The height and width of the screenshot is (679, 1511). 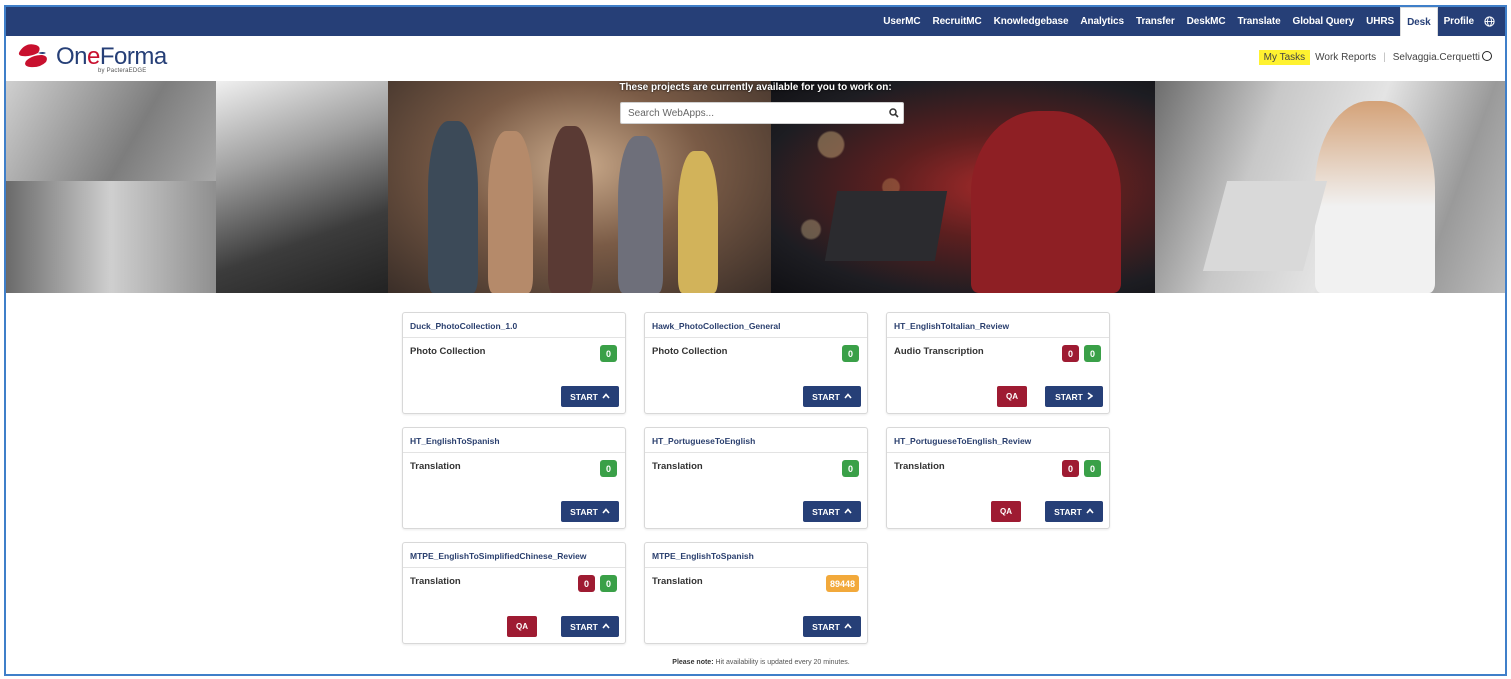 I want to click on card-title: Duck_PhotoCollection_1.0, so click(x=514, y=325).